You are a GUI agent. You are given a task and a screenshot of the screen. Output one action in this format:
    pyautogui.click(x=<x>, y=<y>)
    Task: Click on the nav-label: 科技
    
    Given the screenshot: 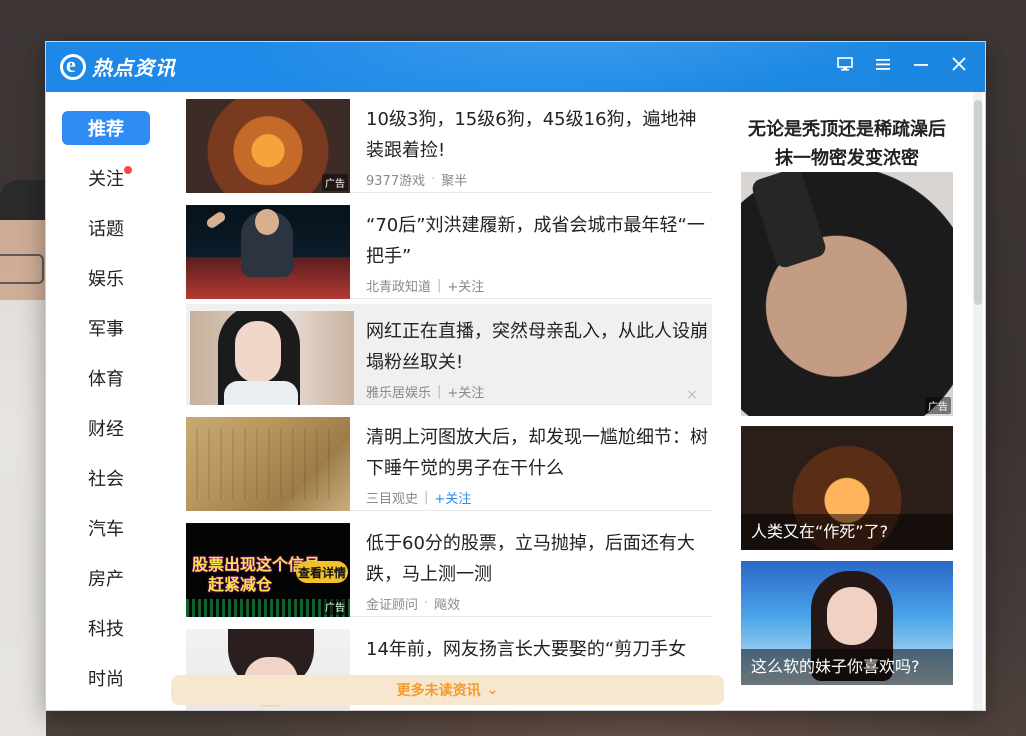 What is the action you would take?
    pyautogui.click(x=106, y=629)
    